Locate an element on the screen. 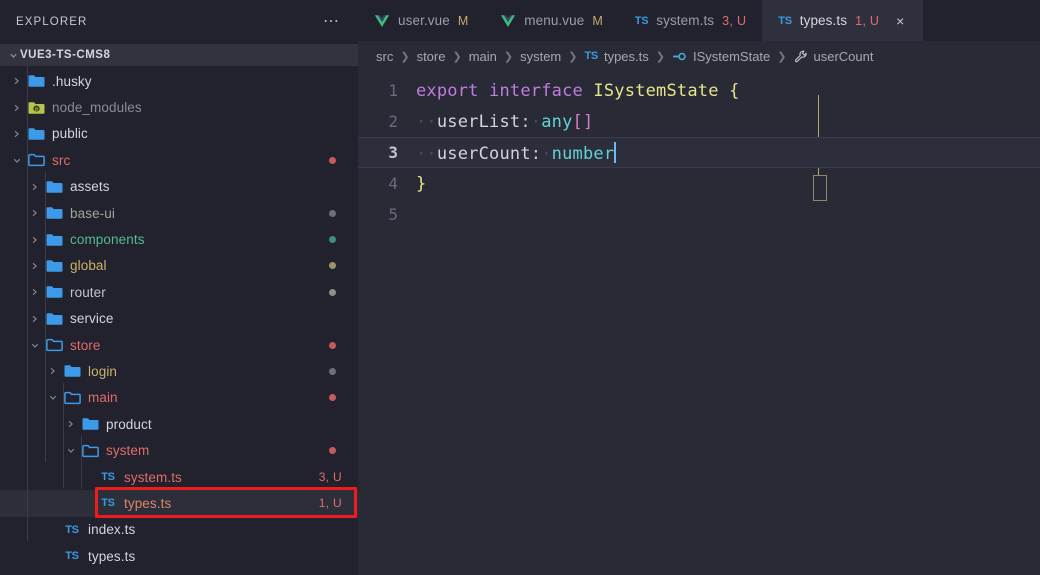  tab-label: types.ts is located at coordinates (823, 20).